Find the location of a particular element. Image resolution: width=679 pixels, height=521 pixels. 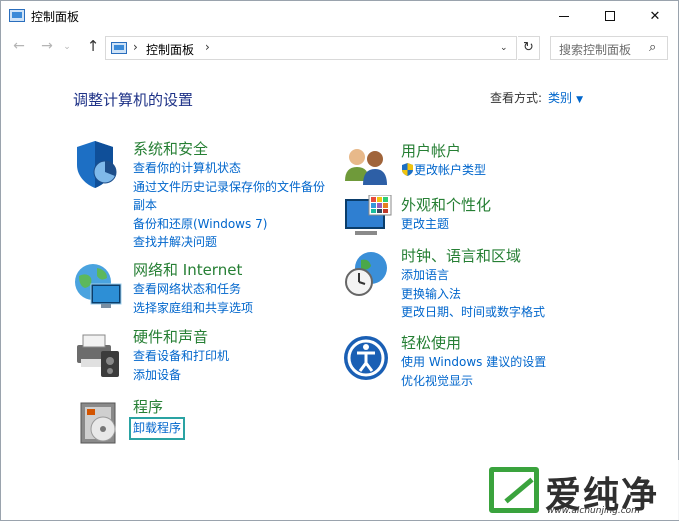

maximize-button is located at coordinates (610, 16).